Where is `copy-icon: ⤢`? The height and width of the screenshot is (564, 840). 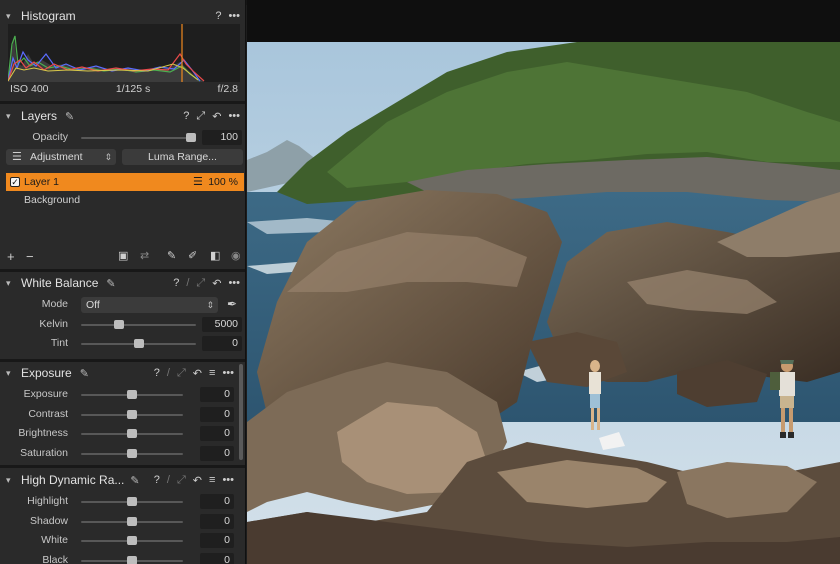 copy-icon: ⤢ is located at coordinates (200, 116).